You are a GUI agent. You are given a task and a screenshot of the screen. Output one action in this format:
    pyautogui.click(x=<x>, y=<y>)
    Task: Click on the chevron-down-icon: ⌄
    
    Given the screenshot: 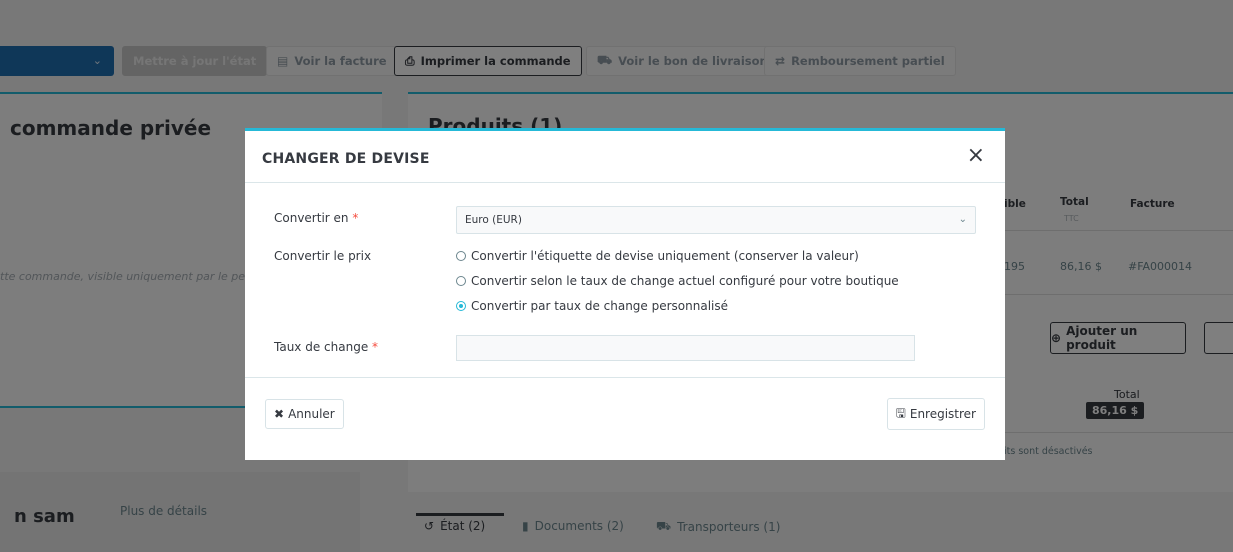 What is the action you would take?
    pyautogui.click(x=962, y=219)
    